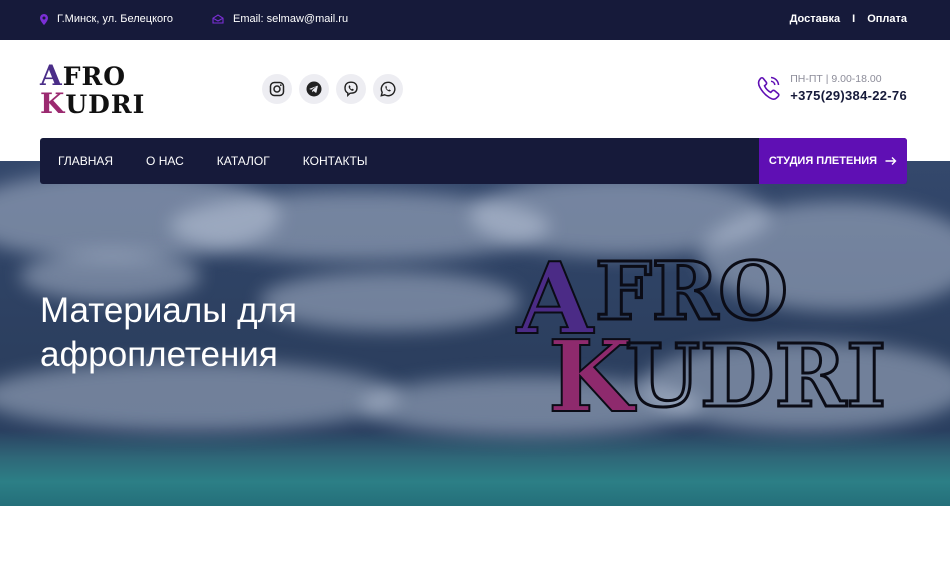 This screenshot has width=950, height=580. I want to click on working-hours: ПН-ПТ | 9.00-18.00, so click(836, 79).